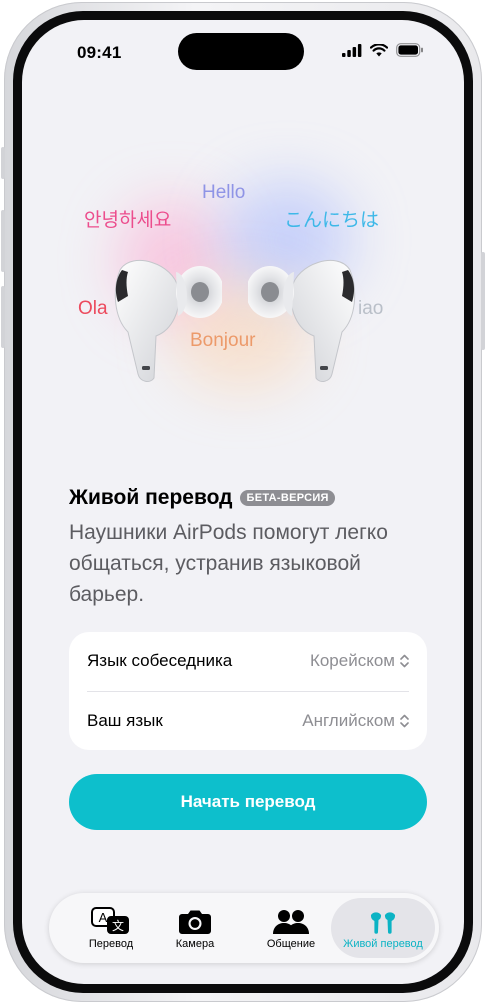 Image resolution: width=489 pixels, height=1008 pixels. What do you see at coordinates (99, 52) in the screenshot?
I see `status-time: 09:41` at bounding box center [99, 52].